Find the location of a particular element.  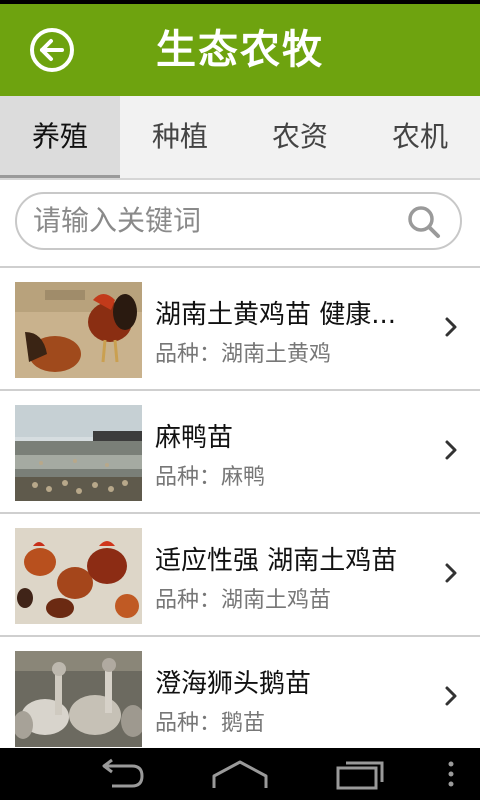

tab-breeding: 养殖 is located at coordinates (60, 137).